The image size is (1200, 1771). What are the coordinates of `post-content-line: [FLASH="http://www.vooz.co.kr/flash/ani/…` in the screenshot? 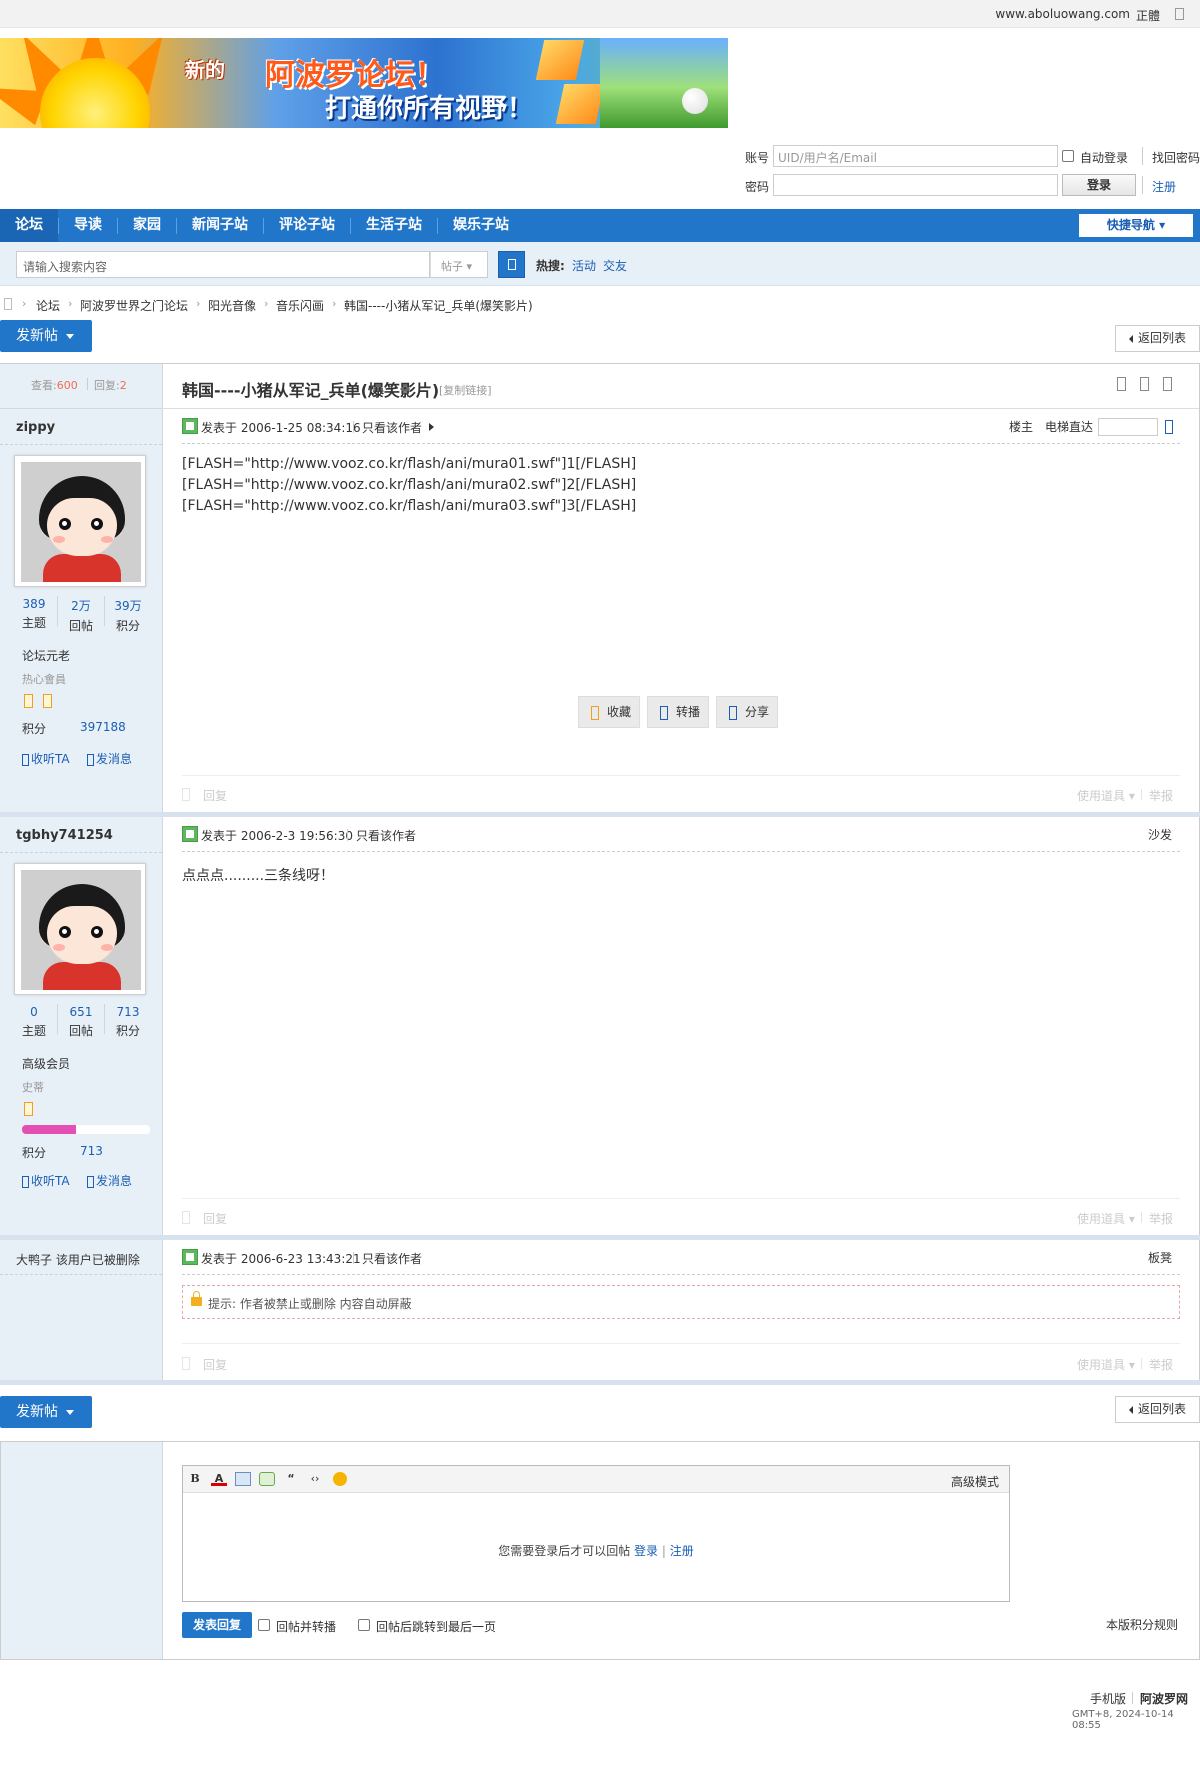 It's located at (409, 464).